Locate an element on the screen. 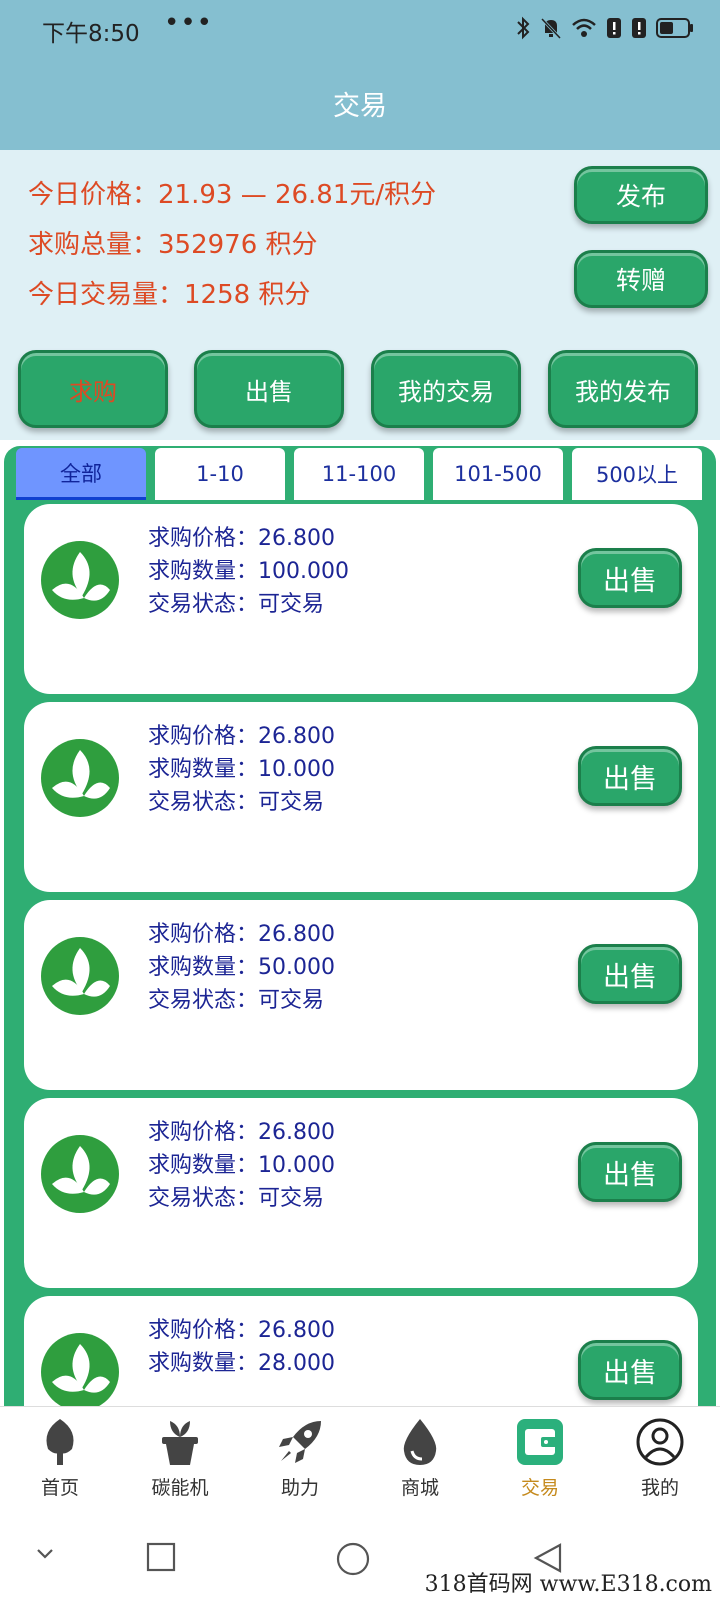 The height and width of the screenshot is (1600, 720). filter-500-plus: 500以上 is located at coordinates (637, 474).